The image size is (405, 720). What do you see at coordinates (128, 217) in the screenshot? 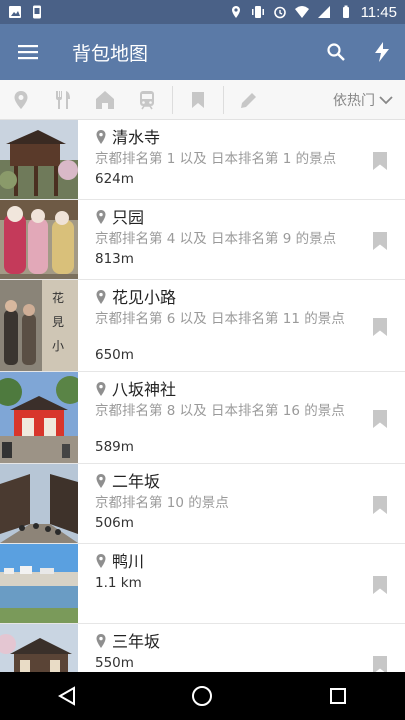
I see `attraction-name: 只园` at bounding box center [128, 217].